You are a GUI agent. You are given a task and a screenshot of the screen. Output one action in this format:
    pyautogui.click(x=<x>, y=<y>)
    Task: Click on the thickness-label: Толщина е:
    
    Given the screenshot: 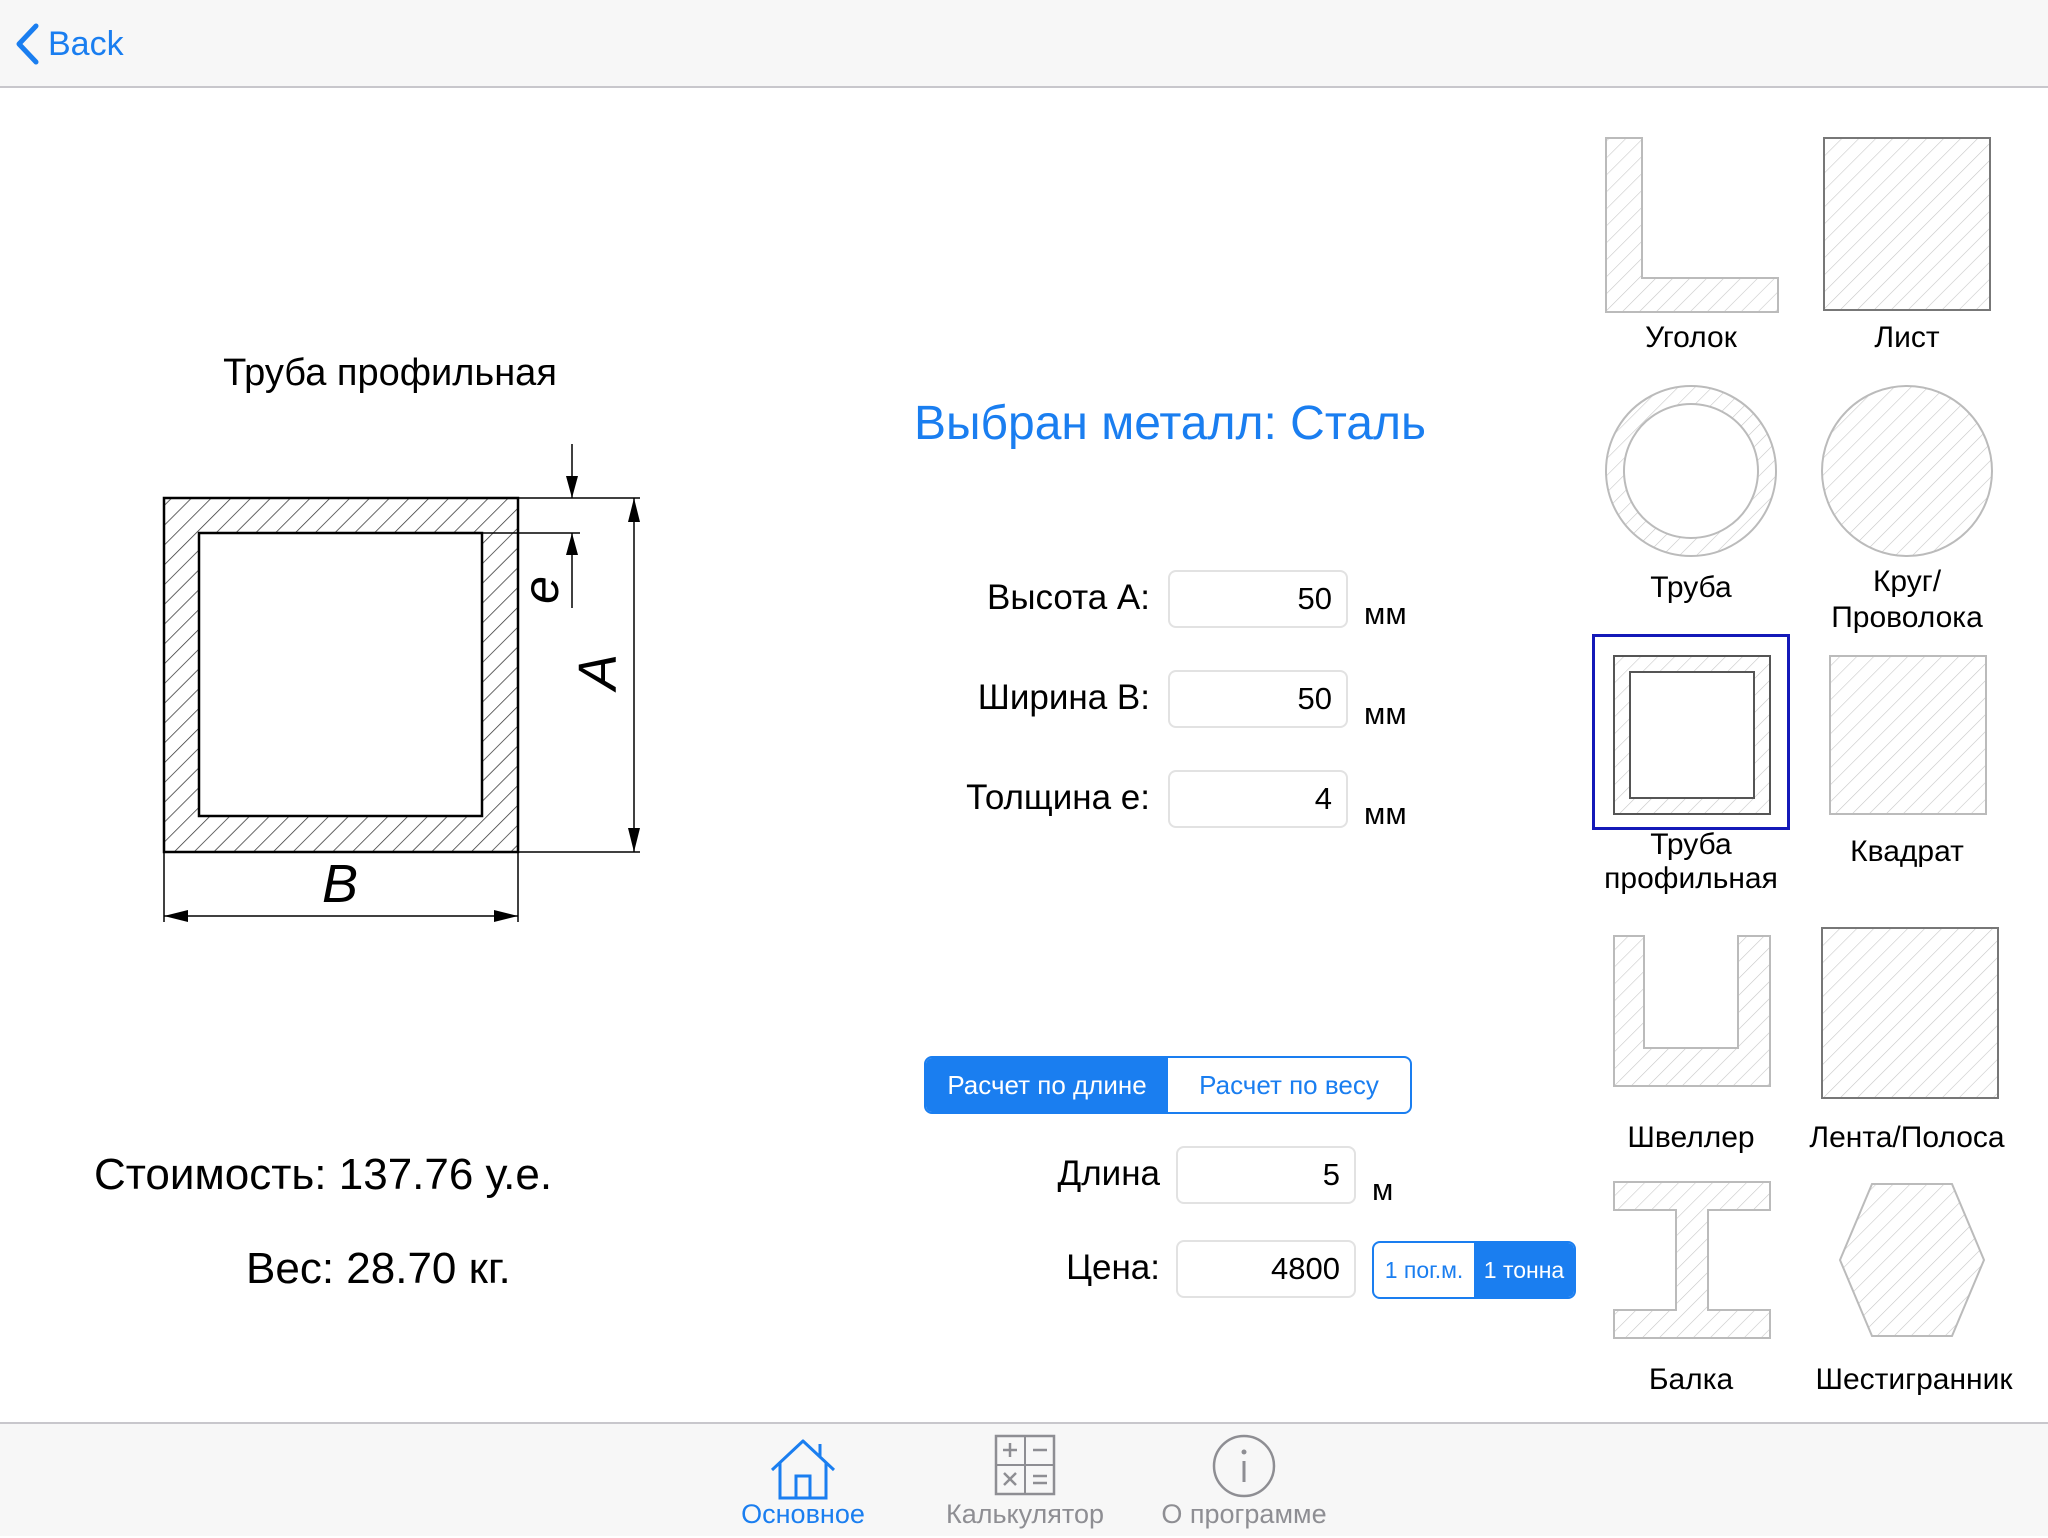 What is the action you would take?
    pyautogui.click(x=1058, y=797)
    